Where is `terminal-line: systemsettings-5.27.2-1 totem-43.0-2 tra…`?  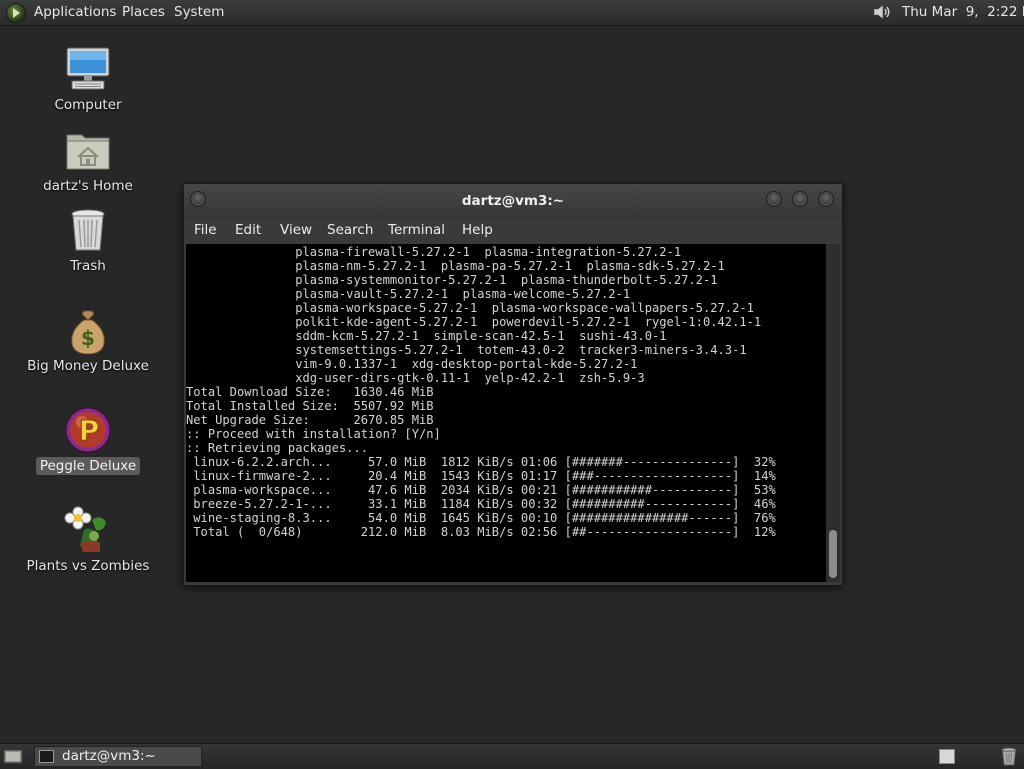
terminal-line: systemsettings-5.27.2-1 totem-43.0-2 tra… is located at coordinates (466, 350).